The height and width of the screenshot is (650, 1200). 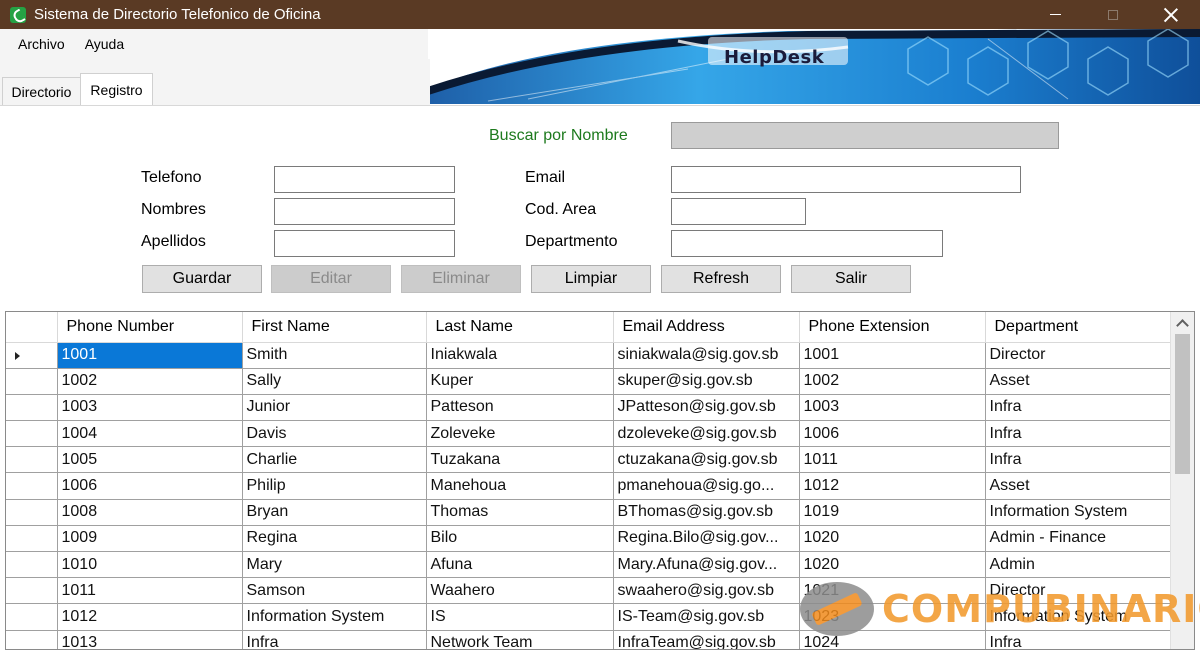 What do you see at coordinates (334, 512) in the screenshot?
I see `table-cell: Bryan` at bounding box center [334, 512].